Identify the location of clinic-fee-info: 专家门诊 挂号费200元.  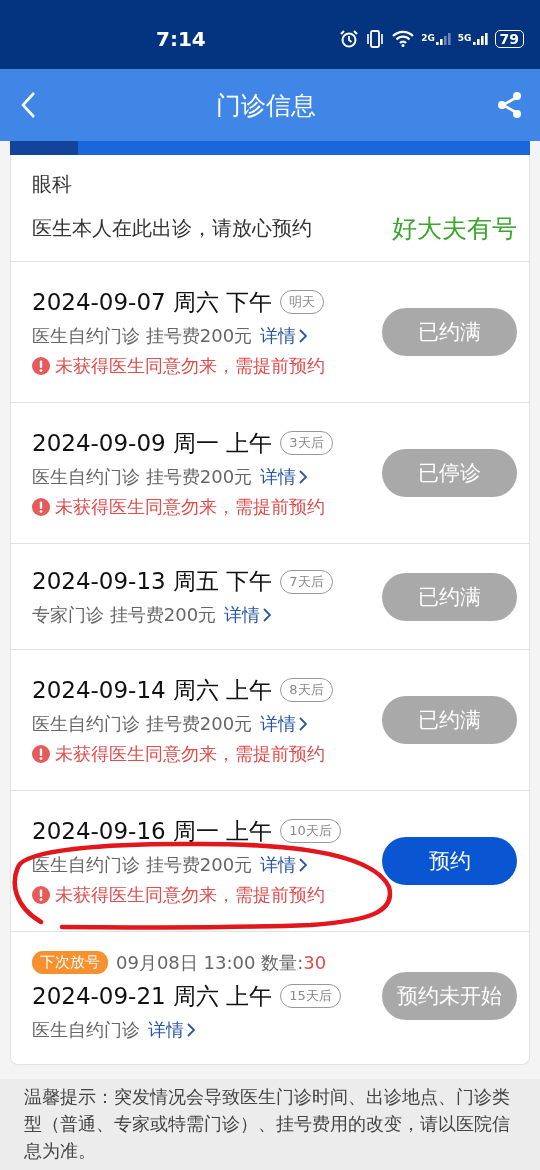
(124, 615).